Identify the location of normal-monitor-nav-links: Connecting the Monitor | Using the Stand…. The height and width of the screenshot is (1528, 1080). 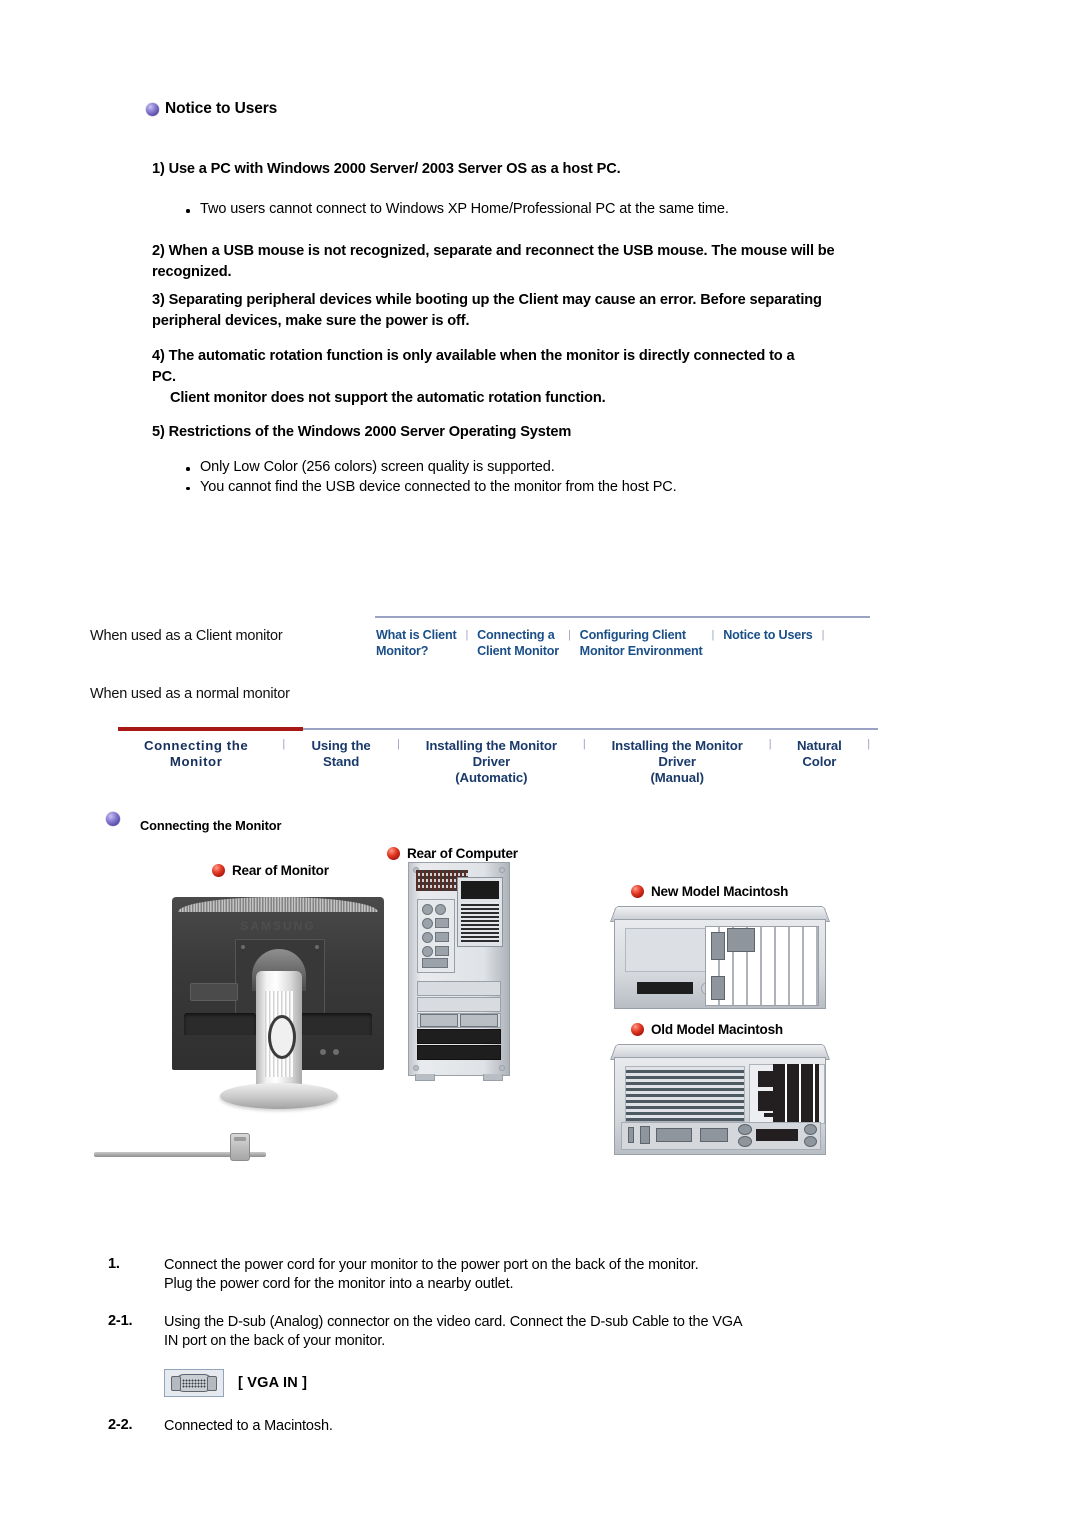
(498, 762).